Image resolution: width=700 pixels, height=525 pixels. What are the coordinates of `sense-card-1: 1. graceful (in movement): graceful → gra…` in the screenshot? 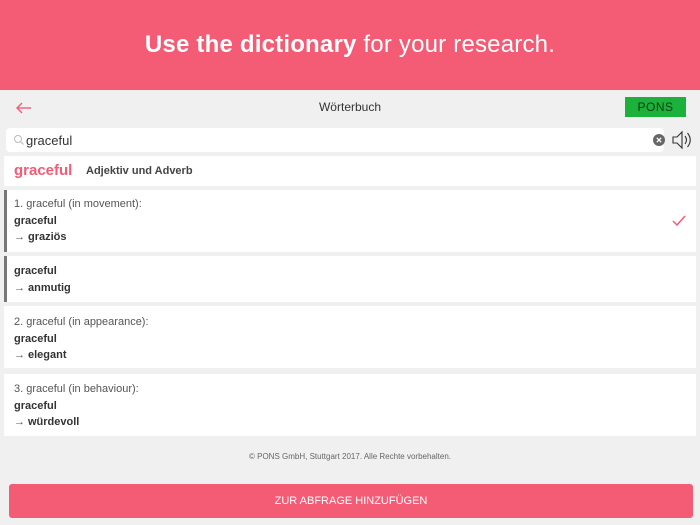 It's located at (350, 221).